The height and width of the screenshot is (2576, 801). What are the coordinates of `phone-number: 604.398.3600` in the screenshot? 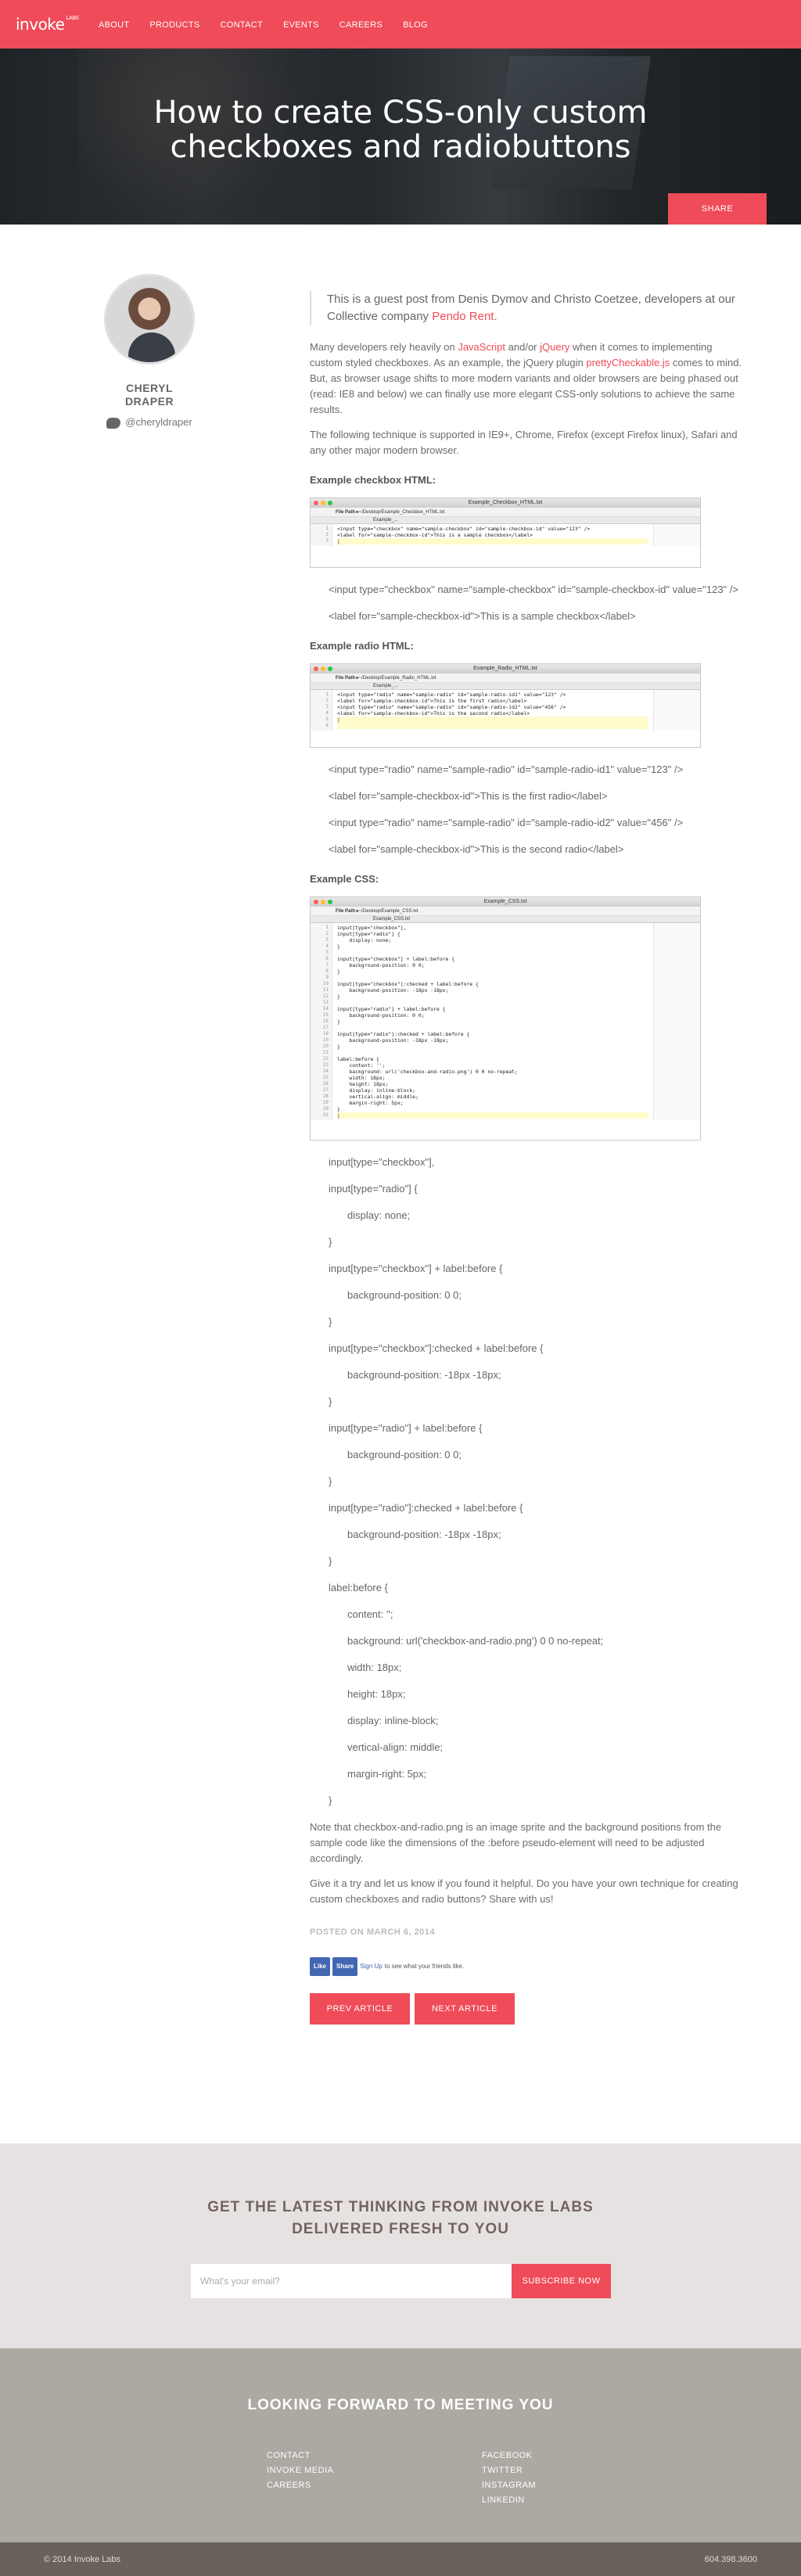 It's located at (731, 2559).